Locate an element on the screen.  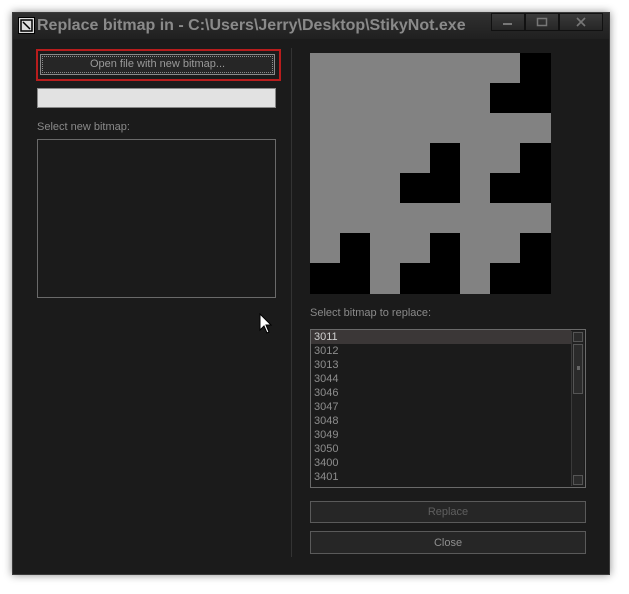
bitmap-list-item: 3013 is located at coordinates (441, 365).